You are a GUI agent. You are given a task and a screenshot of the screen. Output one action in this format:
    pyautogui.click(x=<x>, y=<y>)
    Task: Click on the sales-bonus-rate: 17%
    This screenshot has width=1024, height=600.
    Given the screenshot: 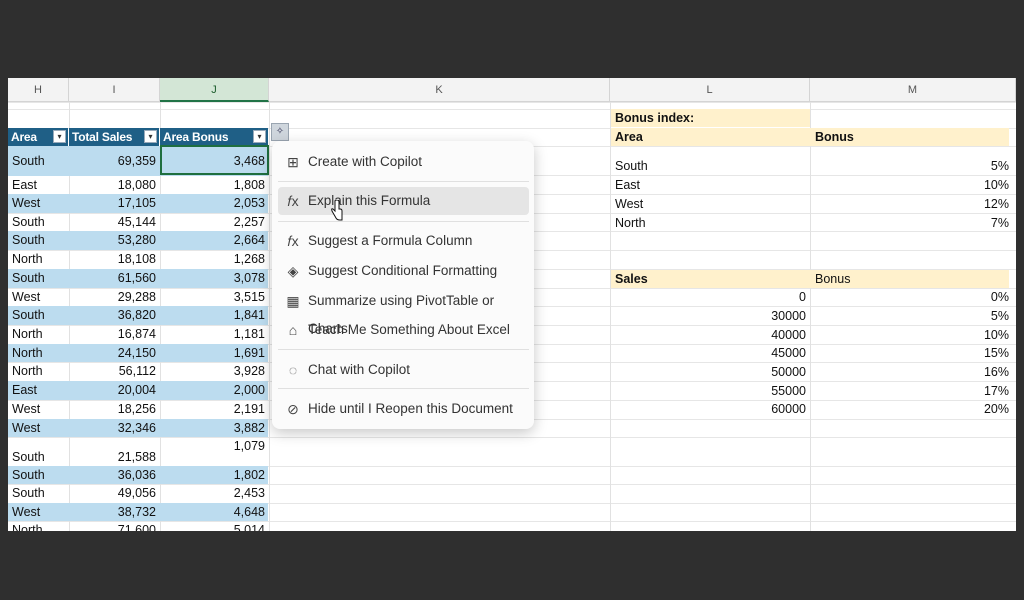 What is the action you would take?
    pyautogui.click(x=912, y=391)
    